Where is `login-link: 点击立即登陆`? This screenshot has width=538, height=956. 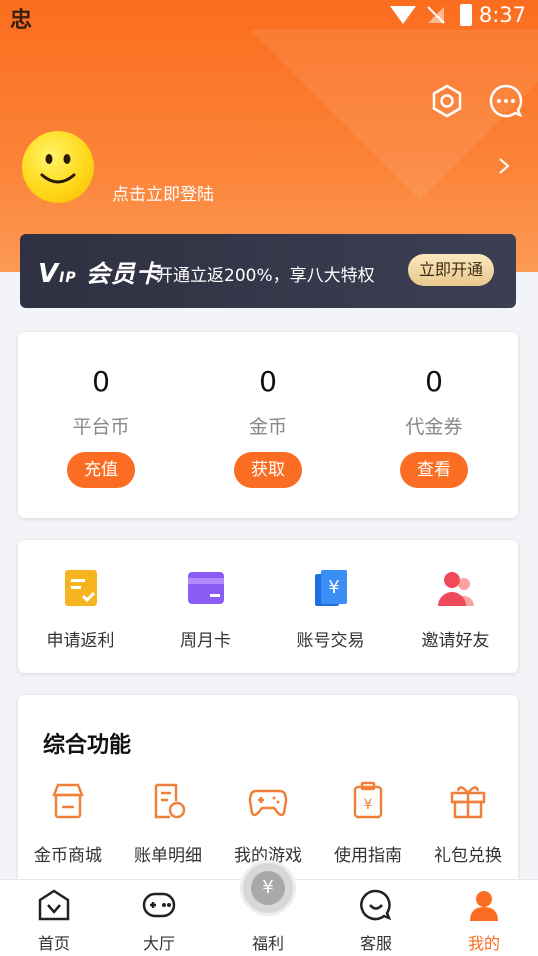 login-link: 点击立即登陆 is located at coordinates (163, 192).